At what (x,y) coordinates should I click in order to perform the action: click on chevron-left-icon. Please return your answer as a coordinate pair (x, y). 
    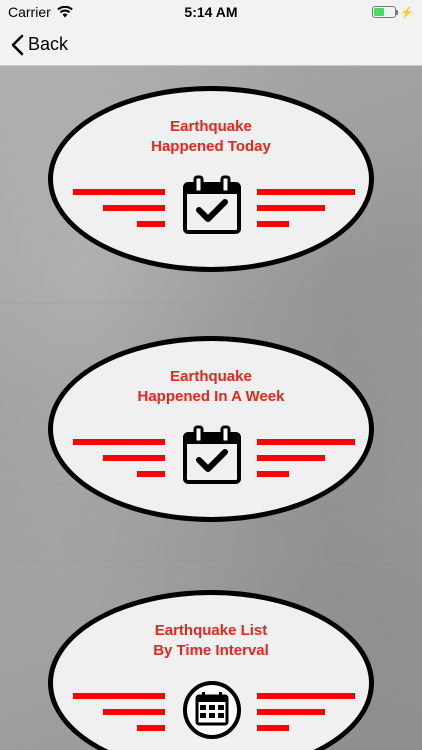
    Looking at the image, I should click on (17, 44).